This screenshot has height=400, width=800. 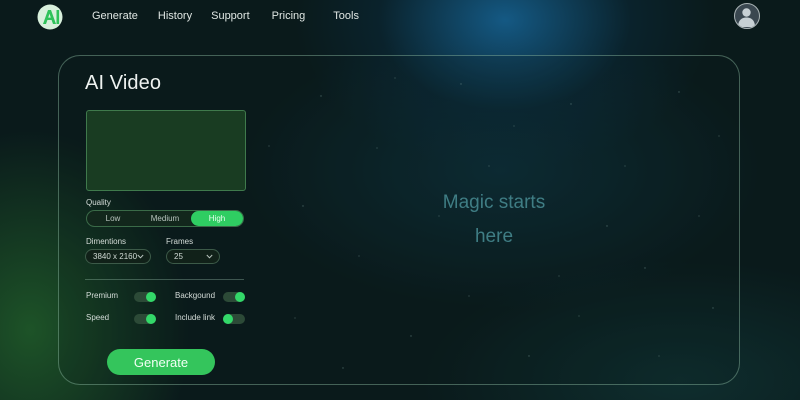 What do you see at coordinates (98, 202) in the screenshot?
I see `quality-label: Quality` at bounding box center [98, 202].